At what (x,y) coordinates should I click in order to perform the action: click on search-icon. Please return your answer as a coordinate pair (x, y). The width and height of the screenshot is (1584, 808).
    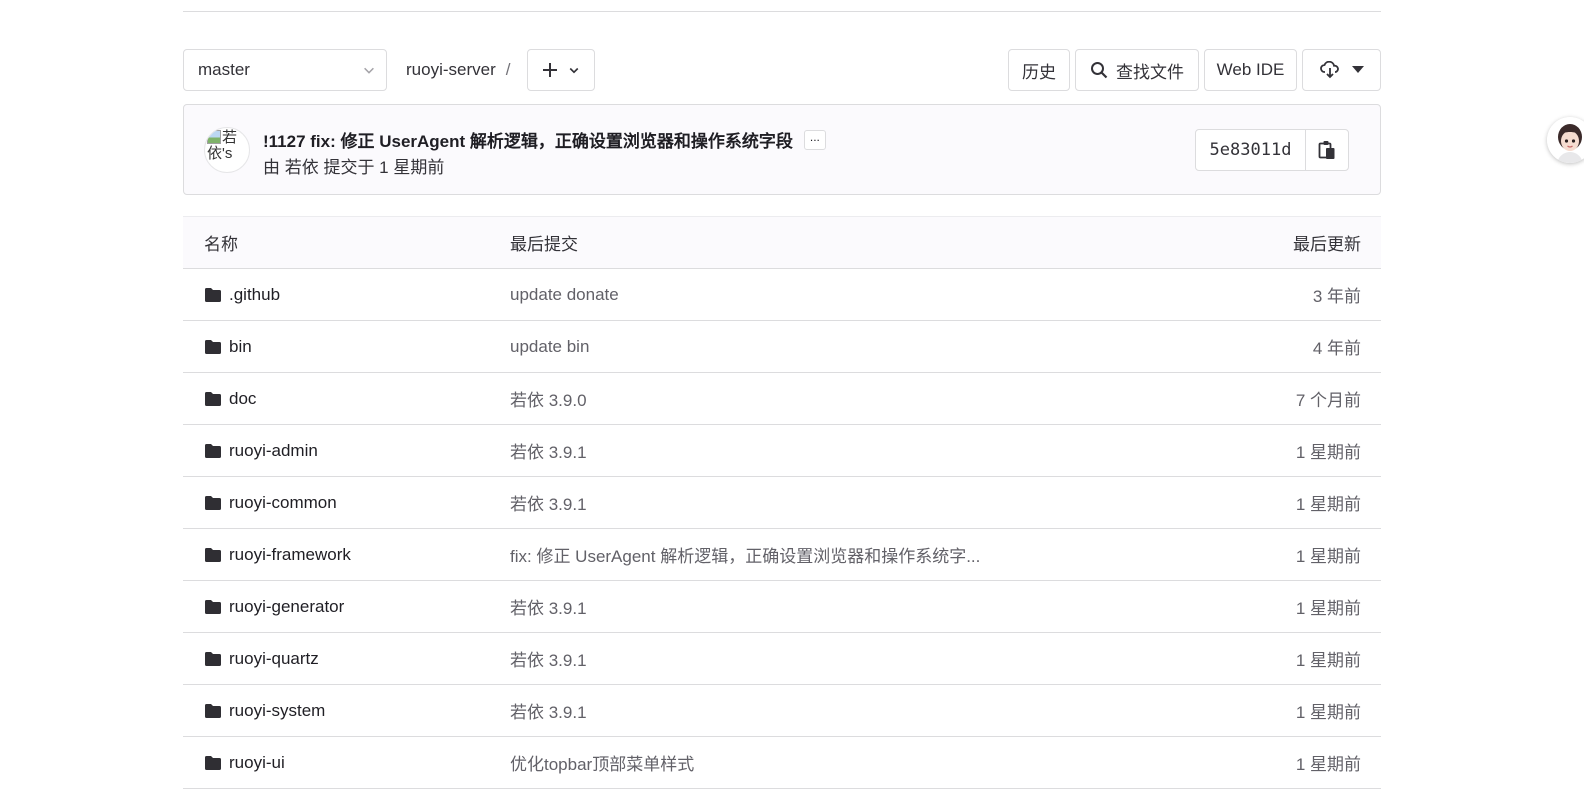
    Looking at the image, I should click on (1099, 70).